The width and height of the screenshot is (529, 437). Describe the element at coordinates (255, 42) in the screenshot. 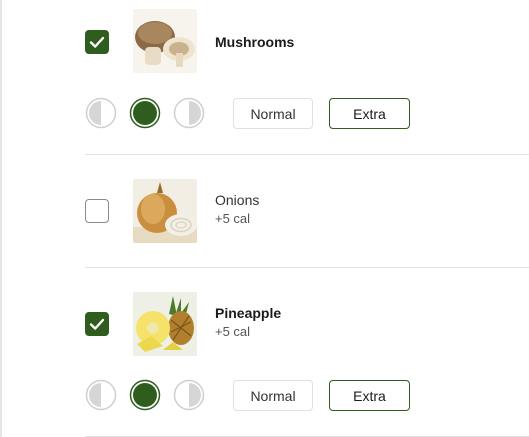

I see `topping-name: Mushrooms` at that location.